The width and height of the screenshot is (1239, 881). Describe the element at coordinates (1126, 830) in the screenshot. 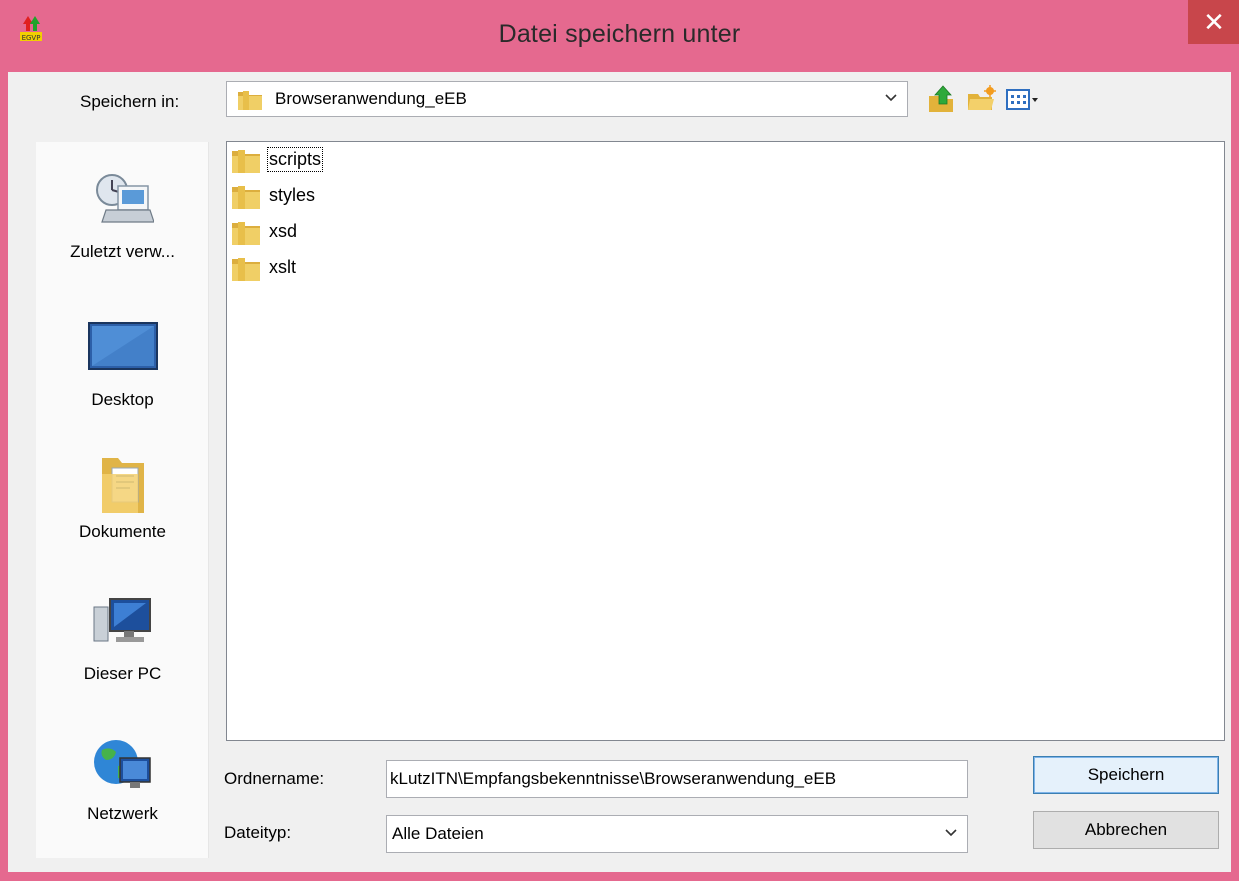

I see `cancel-button: Abbrechen` at that location.